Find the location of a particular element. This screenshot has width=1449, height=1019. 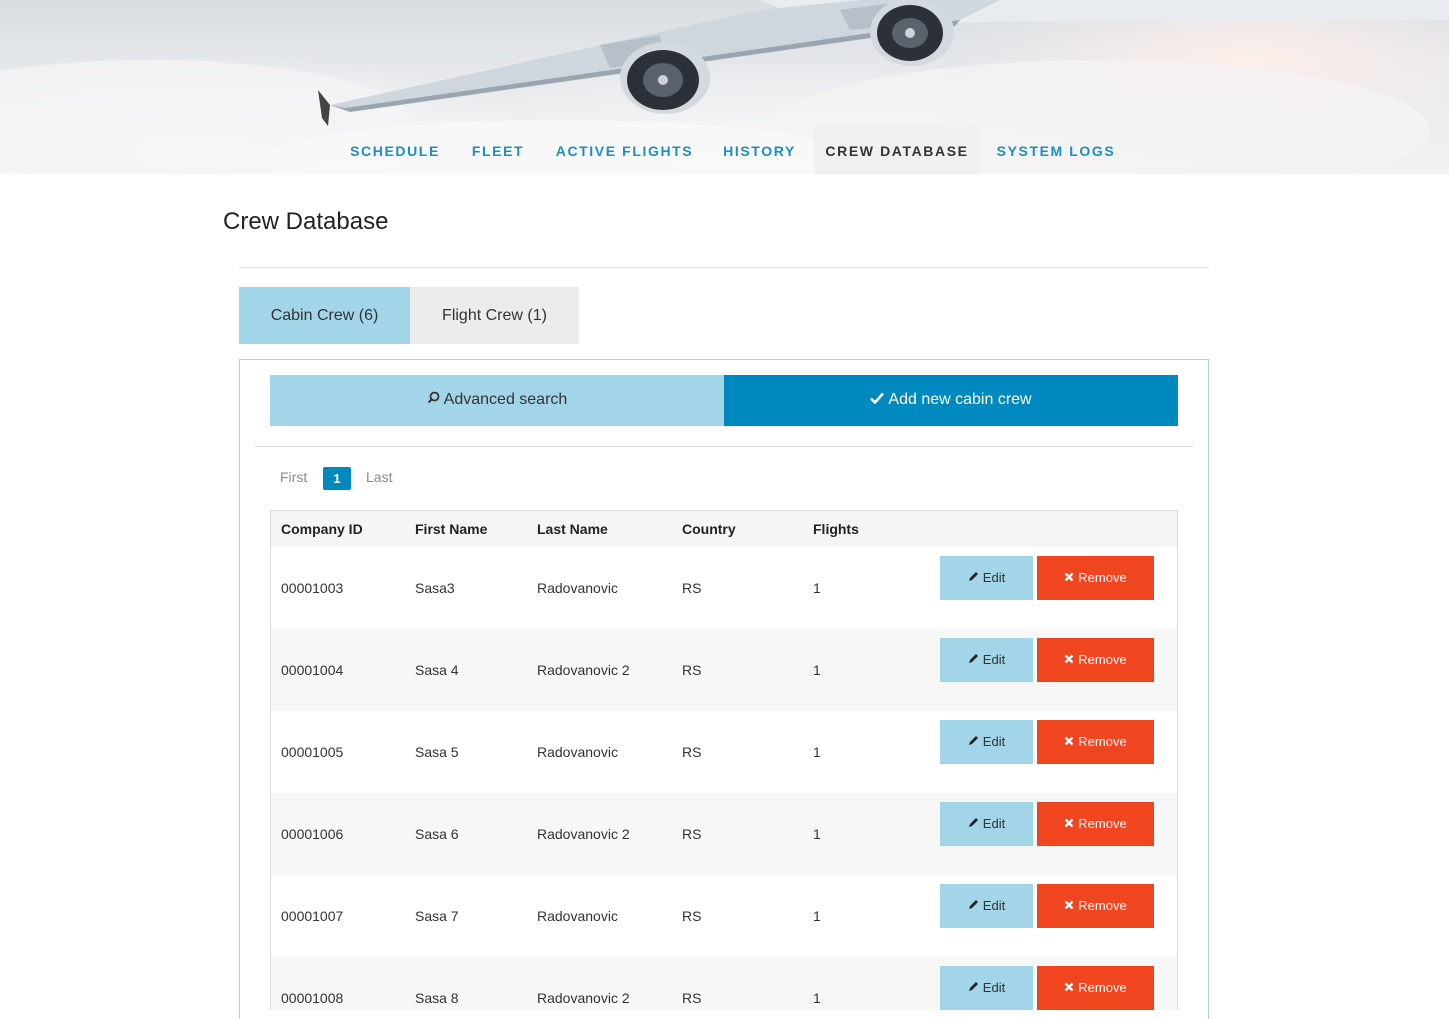

table-row: 00001004 Sasa 4 Radovanovic 2 RS 1 Edit Remove is located at coordinates (724, 670).